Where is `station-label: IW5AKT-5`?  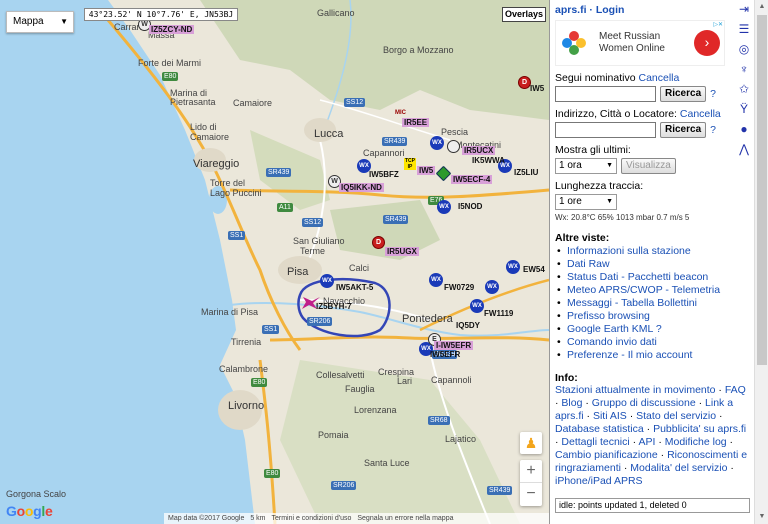
station-label: IW5AKT-5 is located at coordinates (354, 287).